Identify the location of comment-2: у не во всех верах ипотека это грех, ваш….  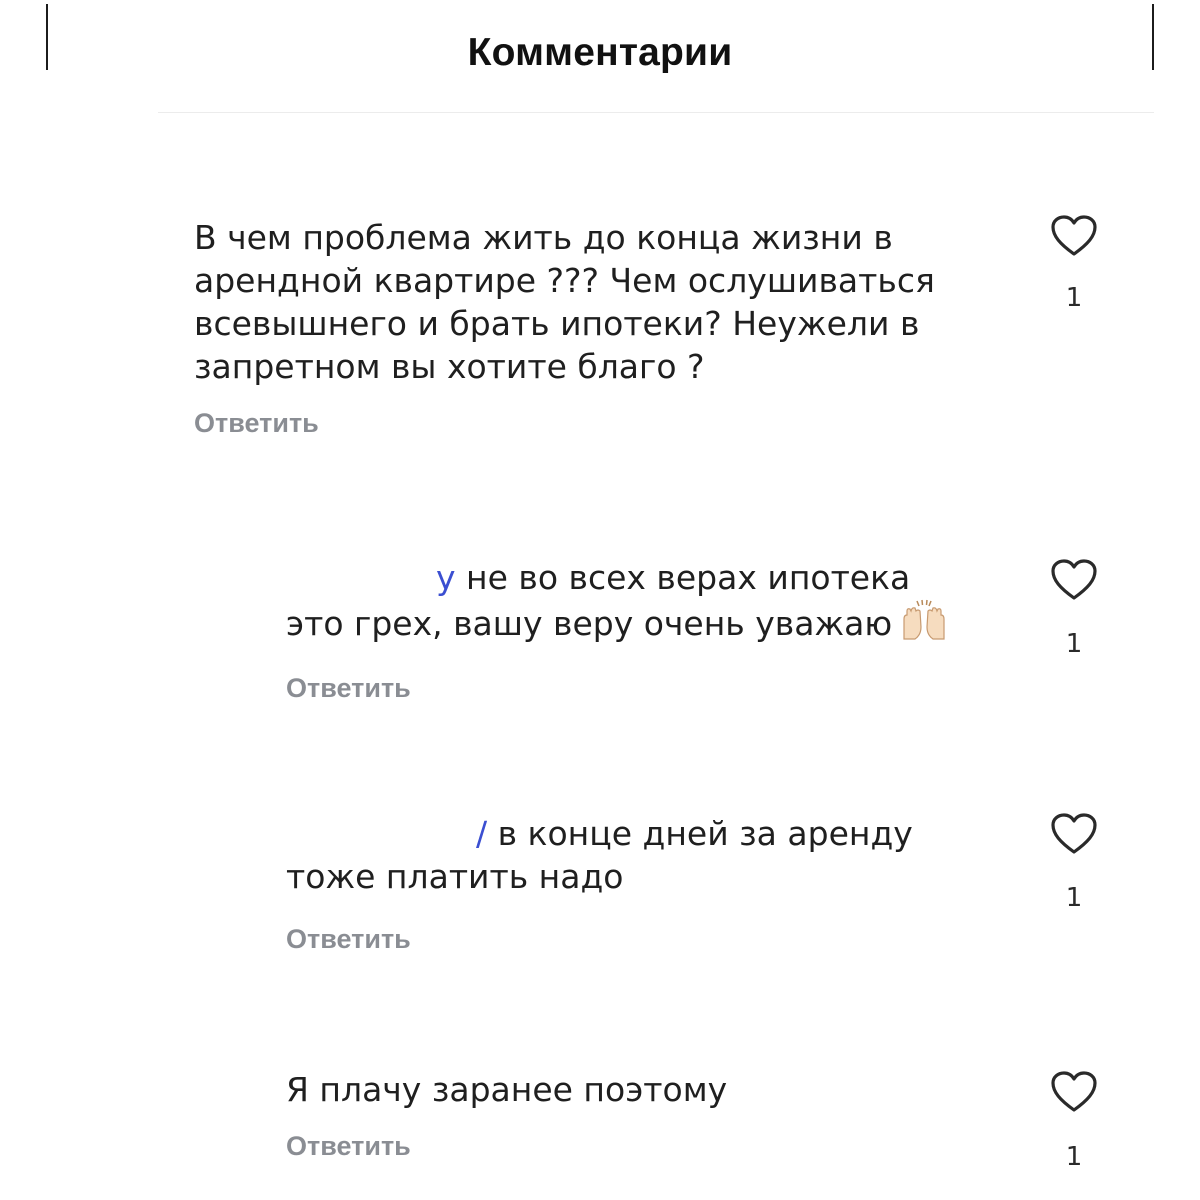
(636, 630).